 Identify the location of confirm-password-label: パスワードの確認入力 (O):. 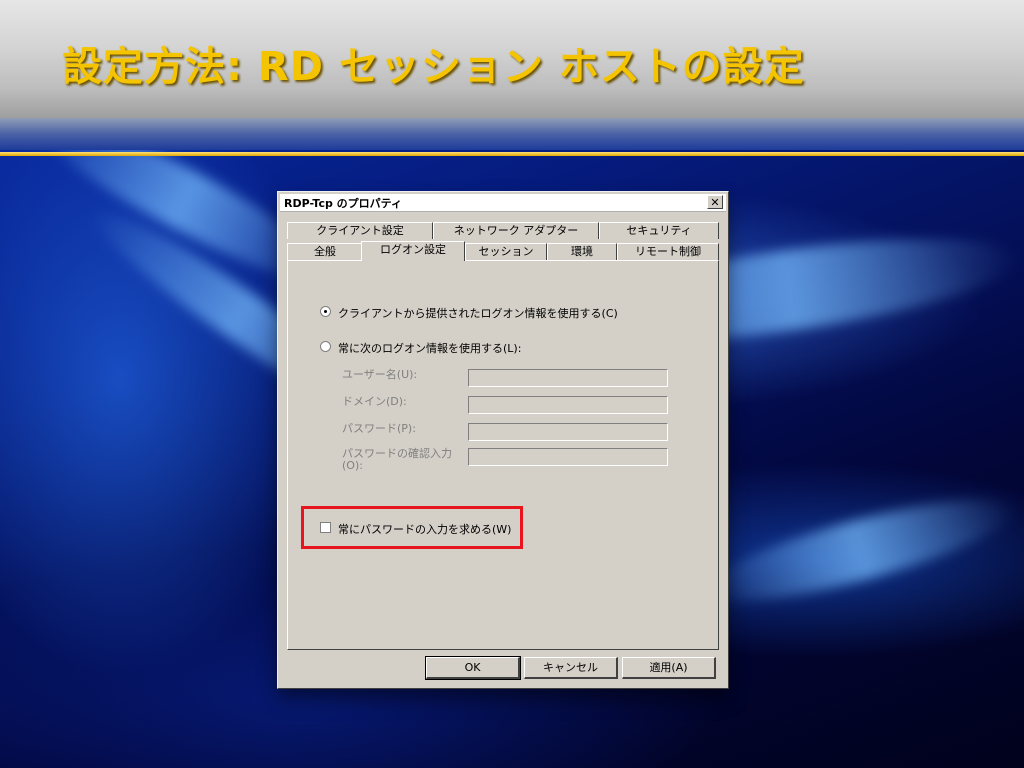
(397, 460).